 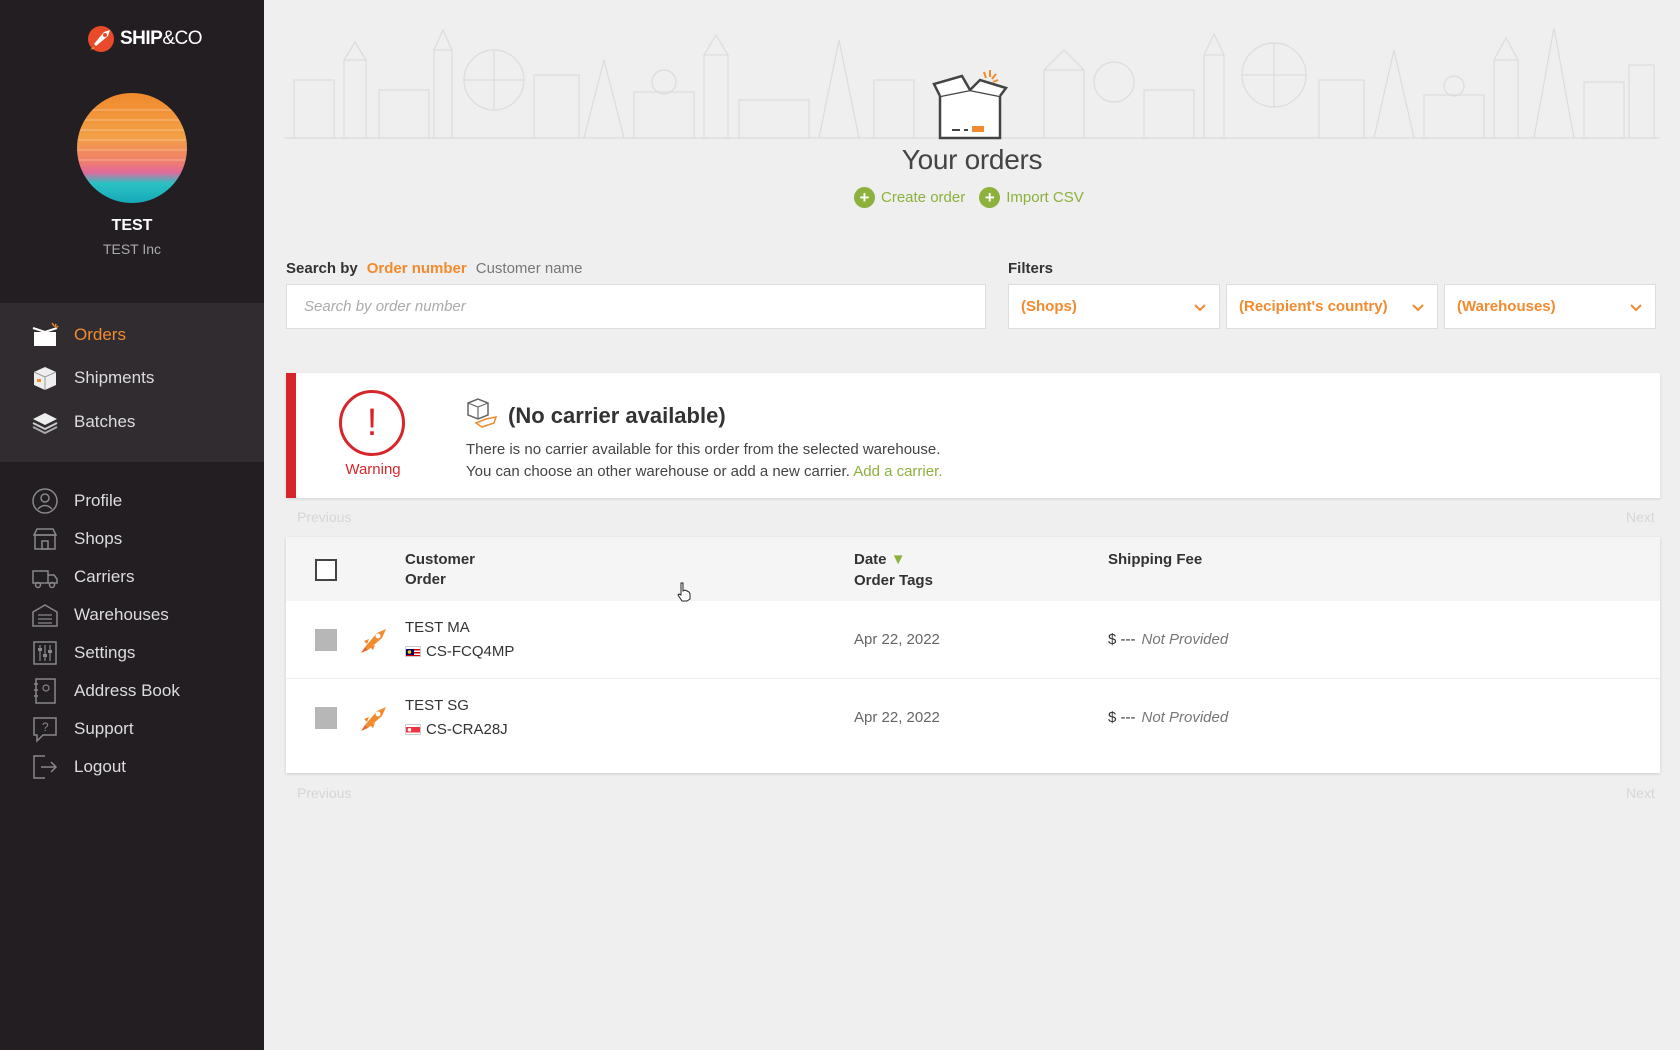 What do you see at coordinates (1640, 793) in the screenshot?
I see `next-page-link-bottom: Next` at bounding box center [1640, 793].